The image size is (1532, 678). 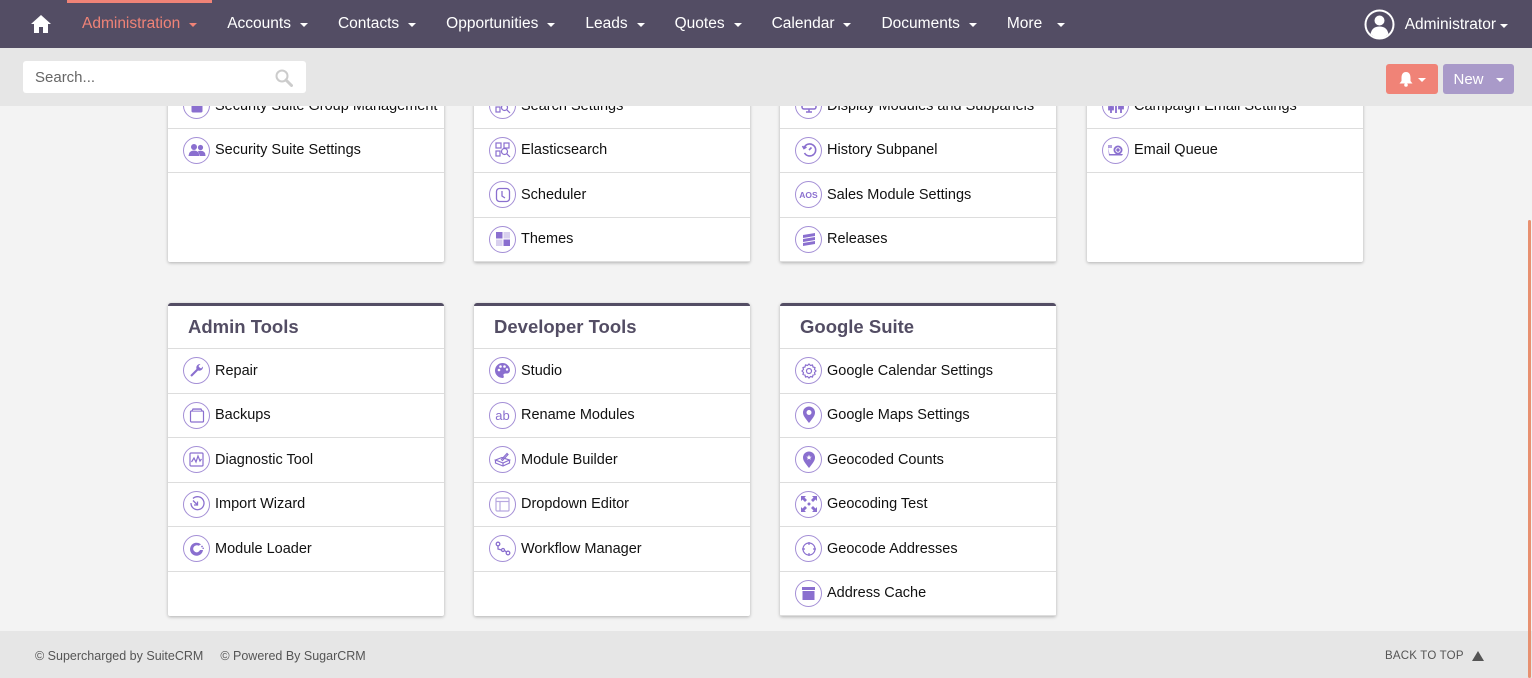 What do you see at coordinates (196, 371) in the screenshot?
I see `wrench-icon` at bounding box center [196, 371].